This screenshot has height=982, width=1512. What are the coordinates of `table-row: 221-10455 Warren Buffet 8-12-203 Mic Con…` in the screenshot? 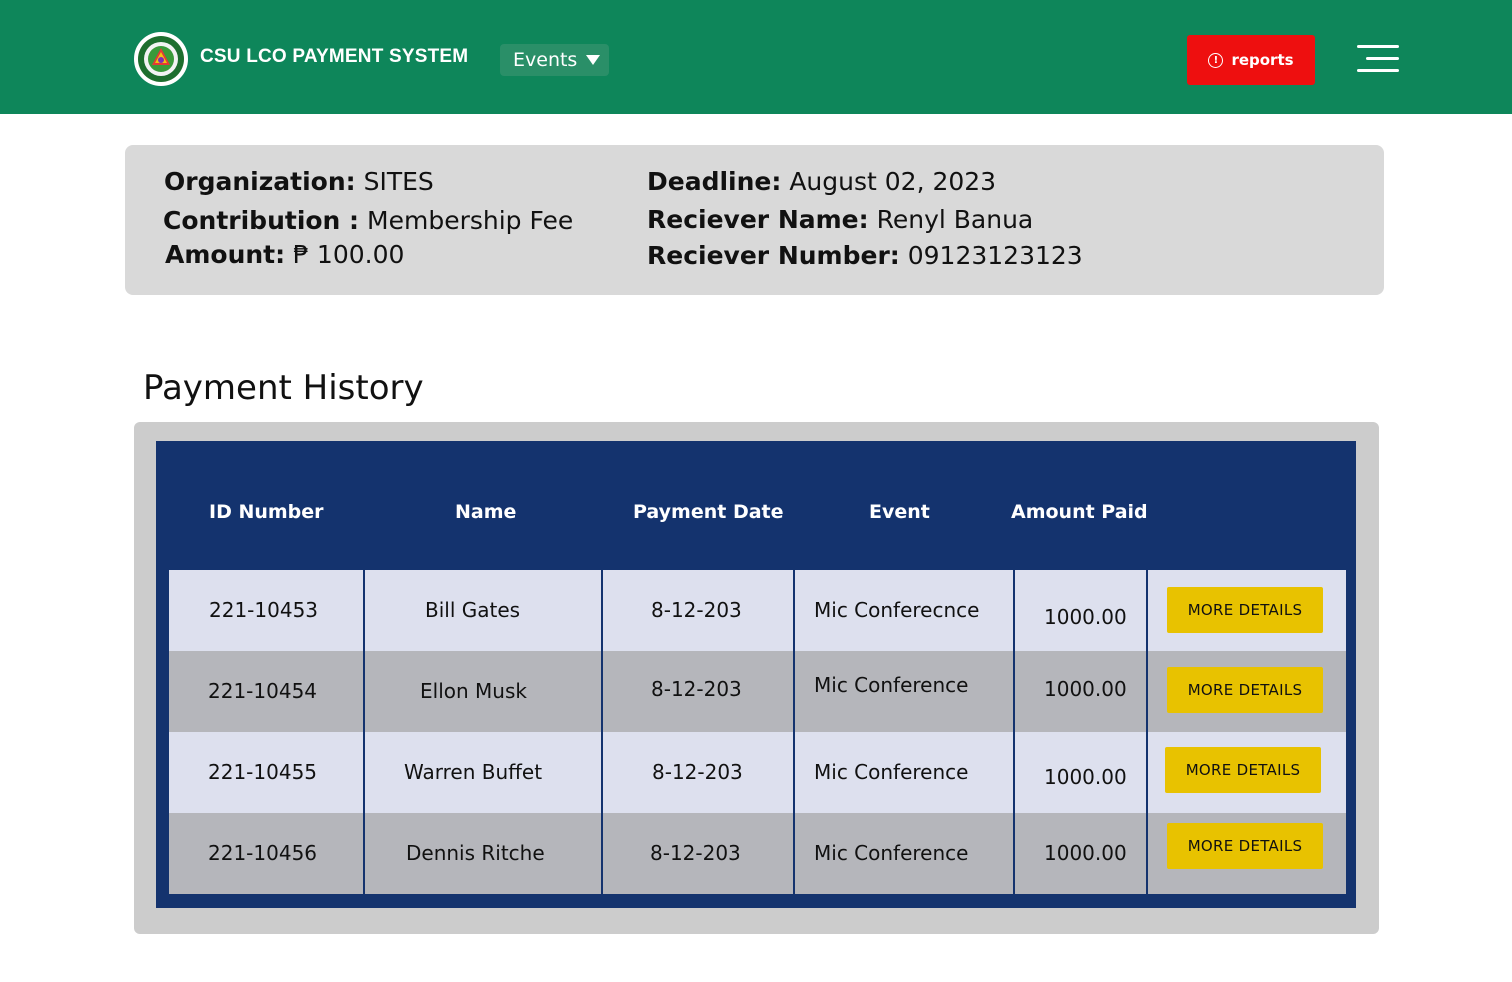 It's located at (757, 772).